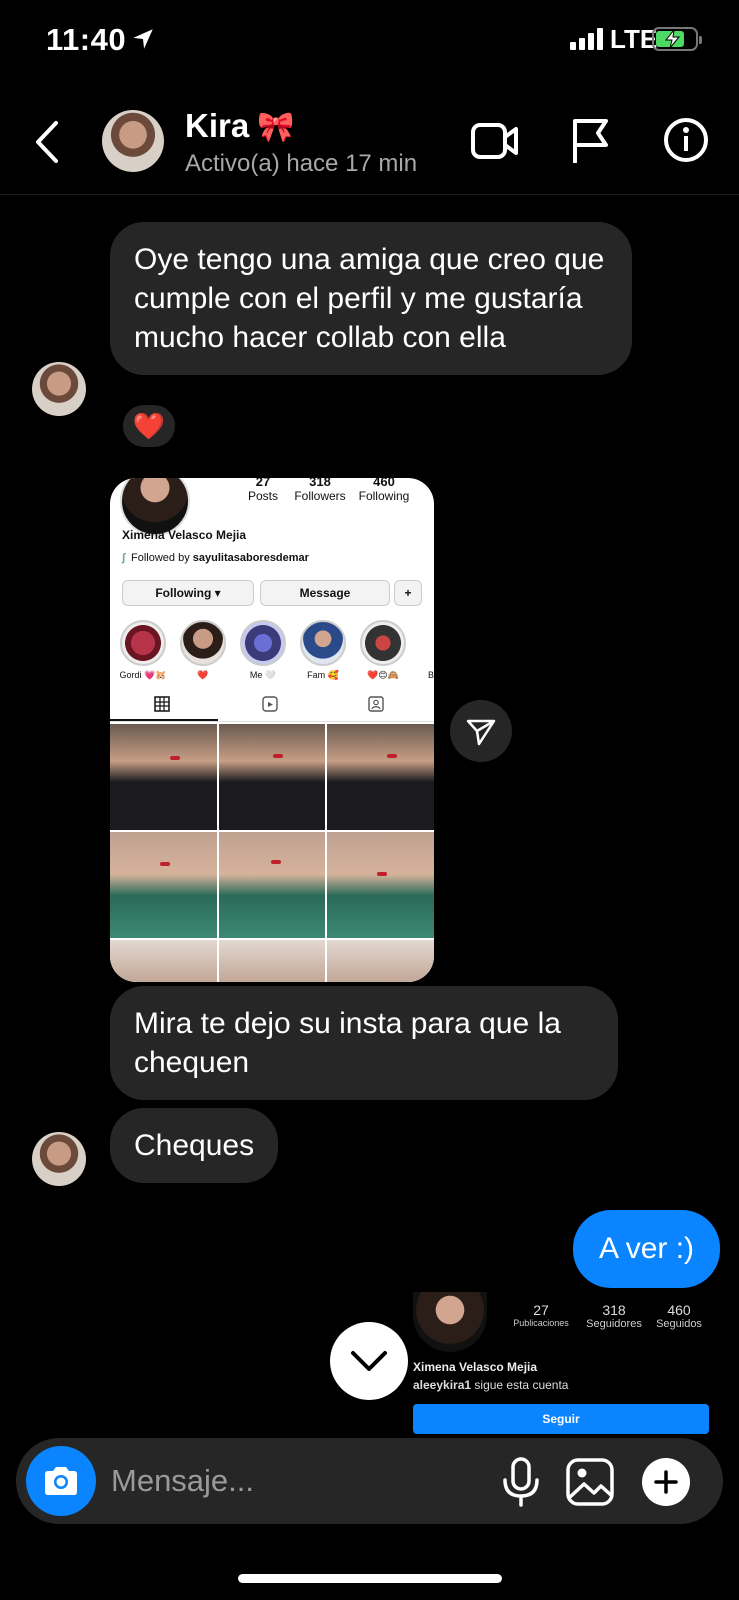 The height and width of the screenshot is (1600, 739). I want to click on contact-name: Kira 🎀, so click(240, 126).